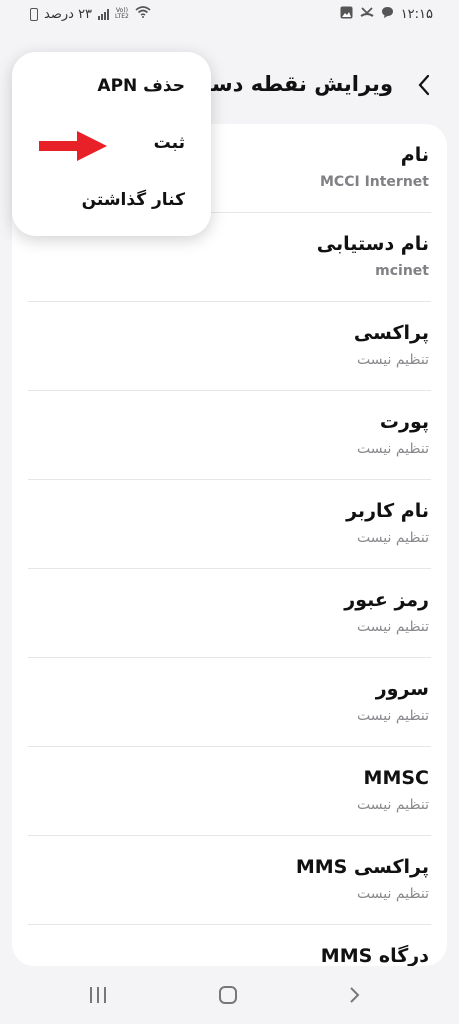 The height and width of the screenshot is (1024, 459). What do you see at coordinates (402, 689) in the screenshot?
I see `field-title: سرور` at bounding box center [402, 689].